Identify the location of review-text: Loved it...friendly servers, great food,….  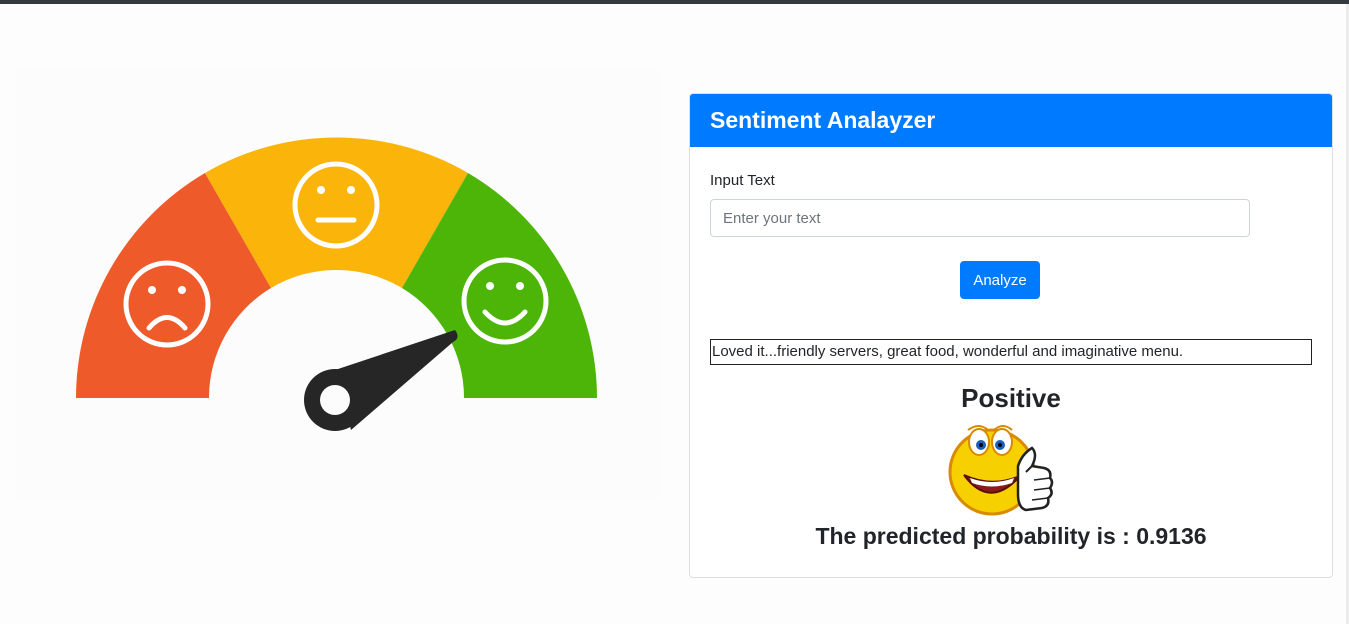
(1011, 352).